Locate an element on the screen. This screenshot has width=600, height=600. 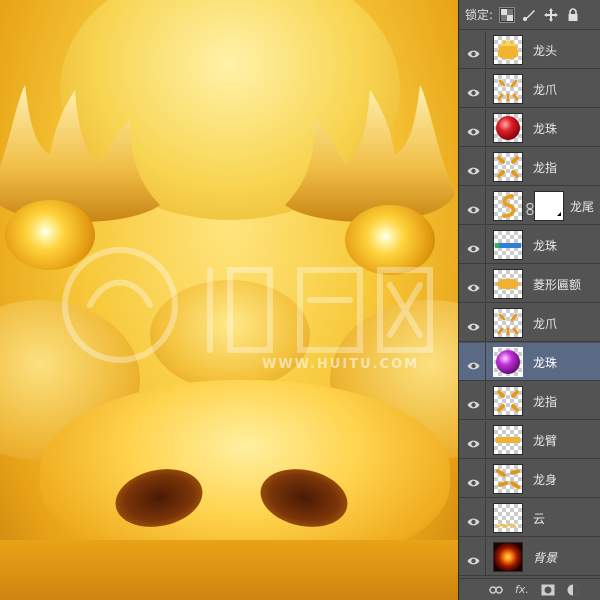
layer-mask-thumbnail is located at coordinates (549, 206).